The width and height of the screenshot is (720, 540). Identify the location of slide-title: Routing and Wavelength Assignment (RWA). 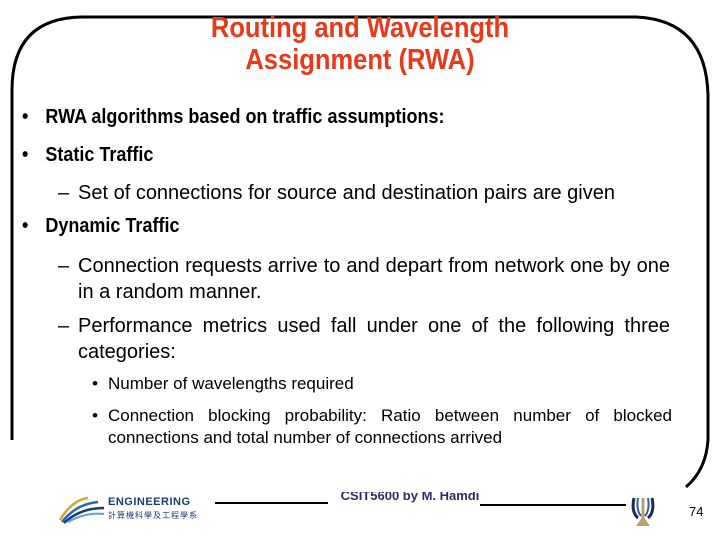
(360, 44).